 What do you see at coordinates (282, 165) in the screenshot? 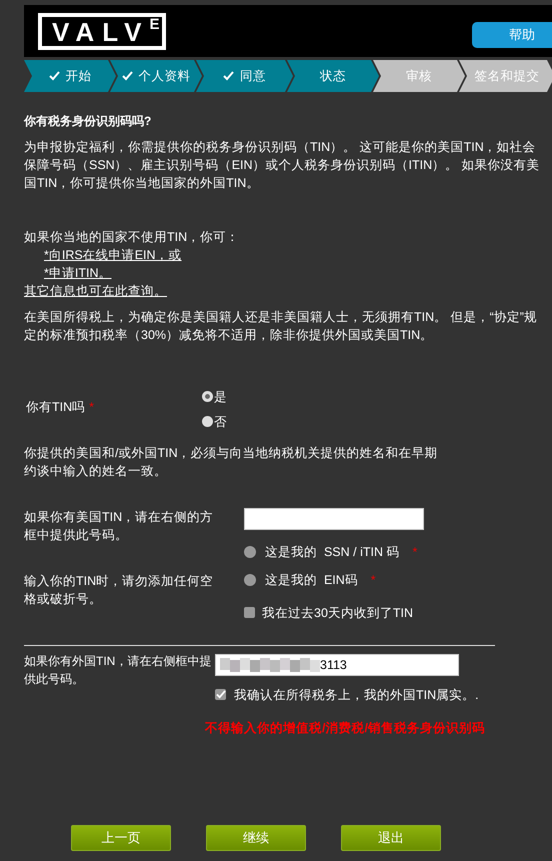
I see `intro-text: 为申报协定福利，你需提供你的税务身份识别码（TIN）。 这可能是你的美国TIN，如社会保障号码（SSN）、雇主识别号码（EIN）或个人税务身份识别码（ITIN）。 如果你没有美国TIN，你可提供你当地国家的外国TIN。` at bounding box center [282, 165].